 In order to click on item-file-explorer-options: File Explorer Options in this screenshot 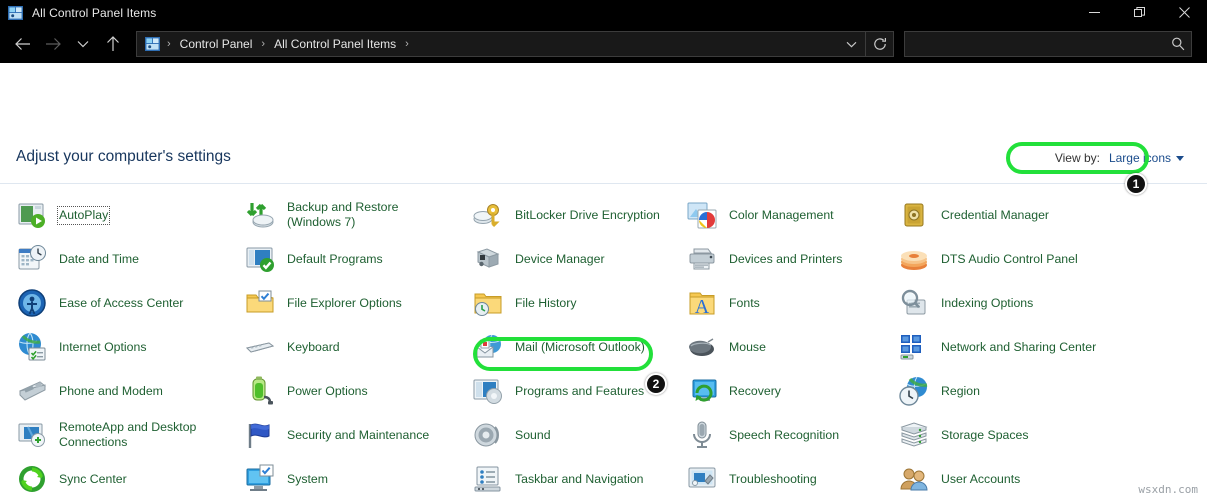, I will do `click(342, 303)`.